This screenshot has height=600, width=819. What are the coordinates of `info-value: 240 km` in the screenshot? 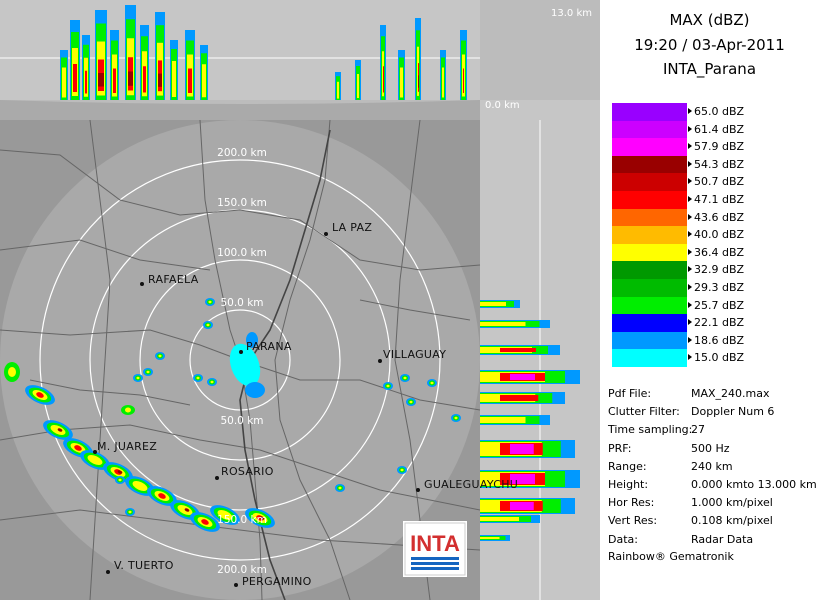 It's located at (712, 466).